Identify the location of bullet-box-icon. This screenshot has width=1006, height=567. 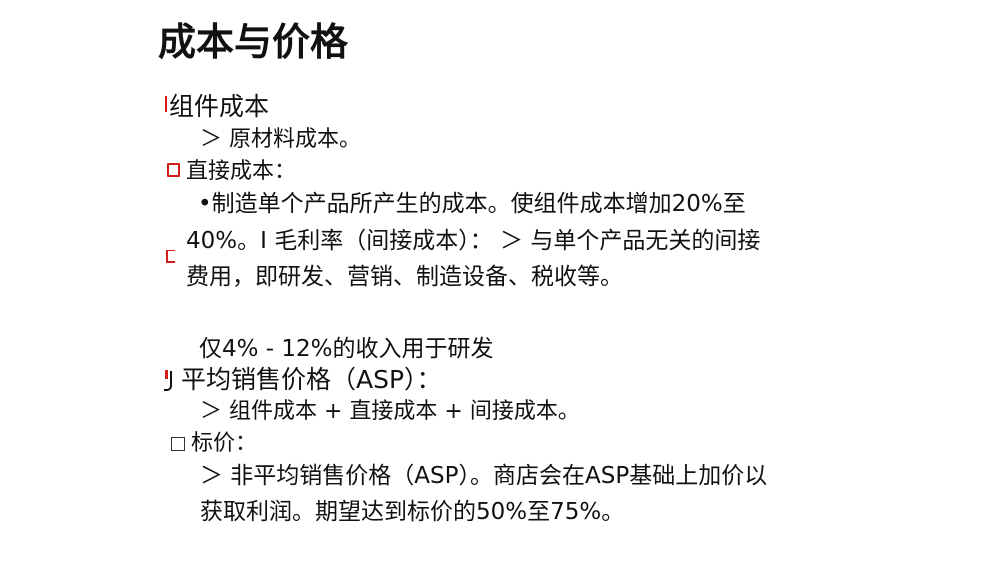
(173, 170).